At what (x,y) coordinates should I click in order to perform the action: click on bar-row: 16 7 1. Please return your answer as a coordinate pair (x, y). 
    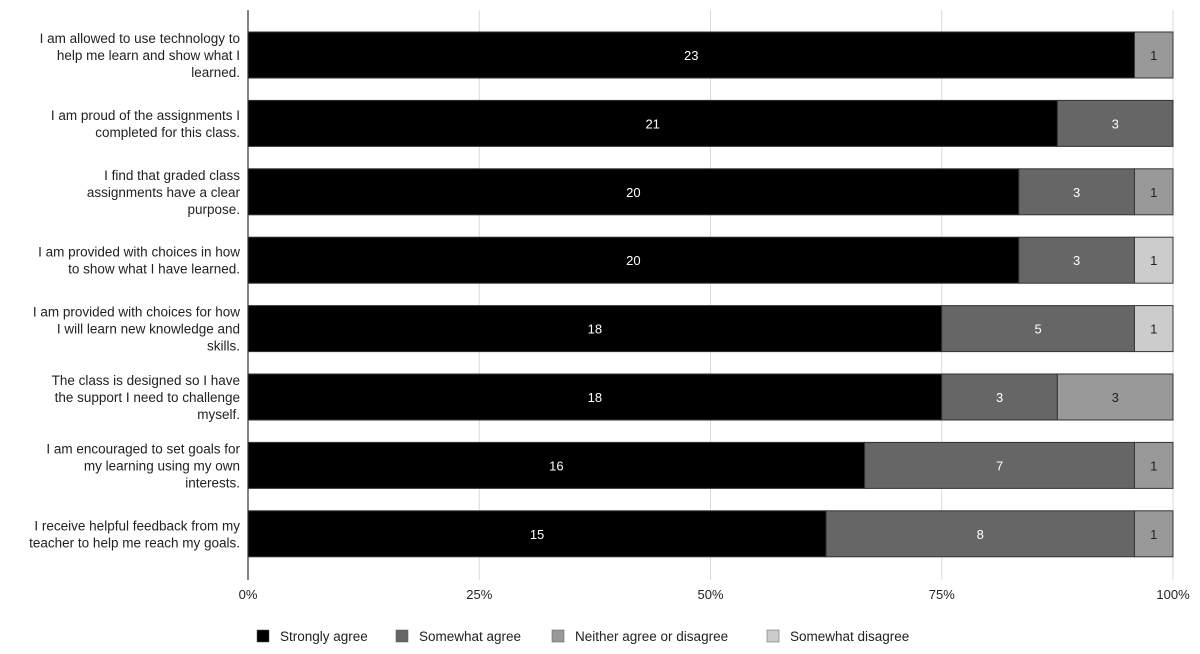
    Looking at the image, I should click on (710, 465).